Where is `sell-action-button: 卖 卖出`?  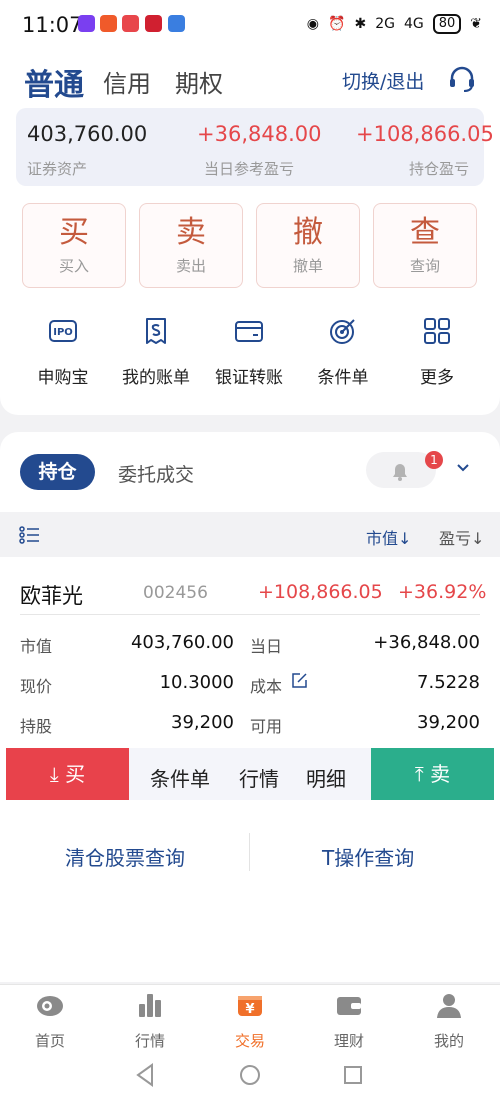
sell-action-button: 卖 卖出 is located at coordinates (191, 245).